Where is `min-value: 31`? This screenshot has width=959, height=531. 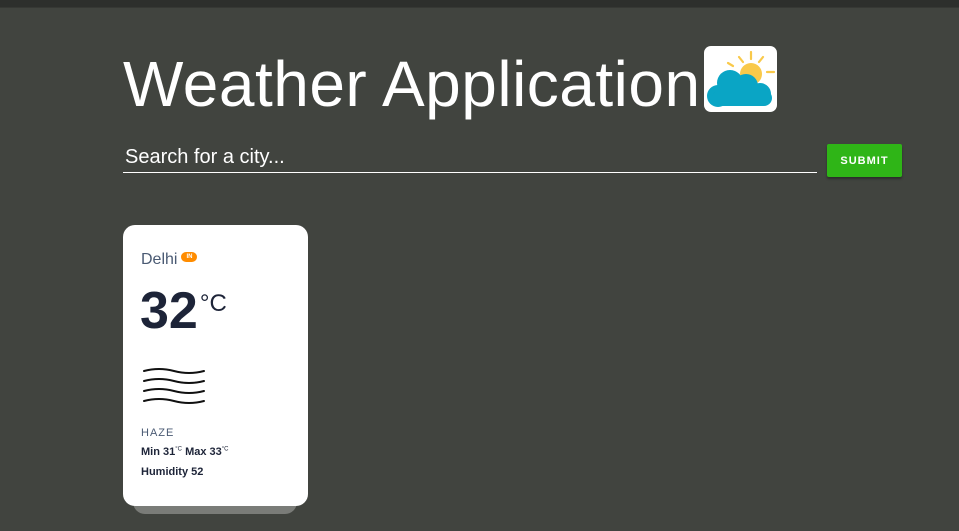 min-value: 31 is located at coordinates (169, 452).